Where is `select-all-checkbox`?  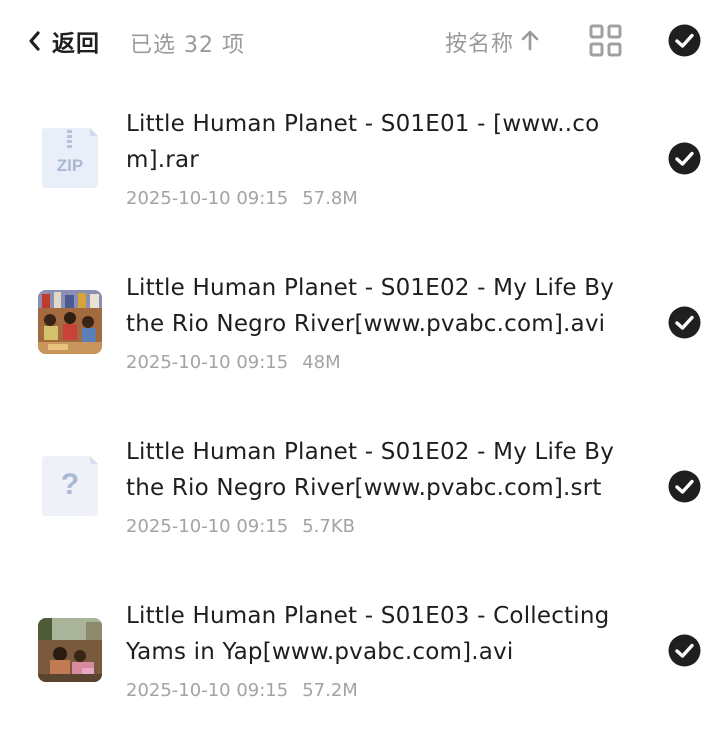 select-all-checkbox is located at coordinates (684, 40).